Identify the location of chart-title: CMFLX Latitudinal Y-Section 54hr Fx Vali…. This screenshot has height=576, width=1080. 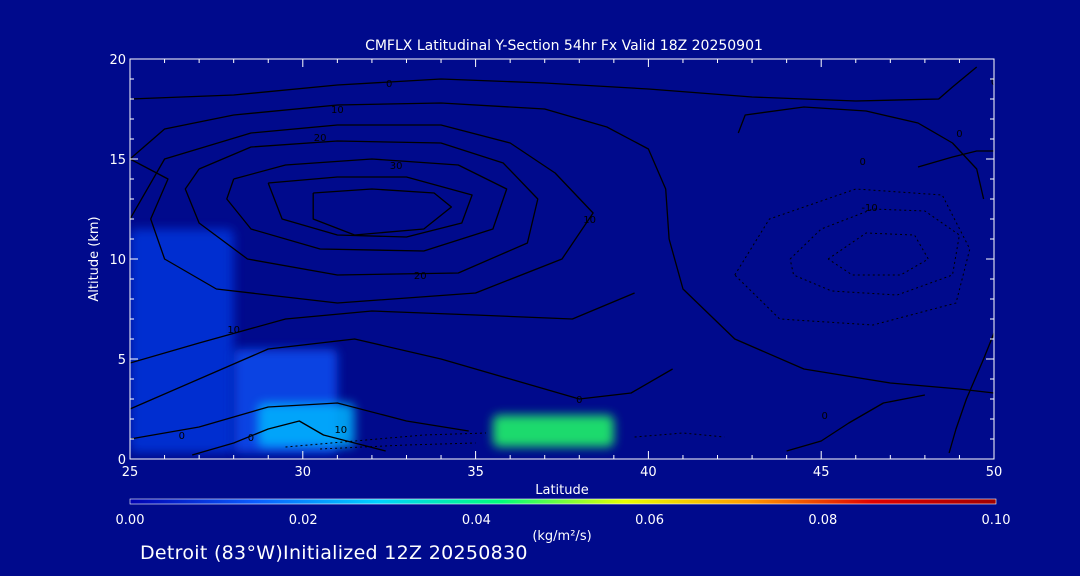
(564, 46).